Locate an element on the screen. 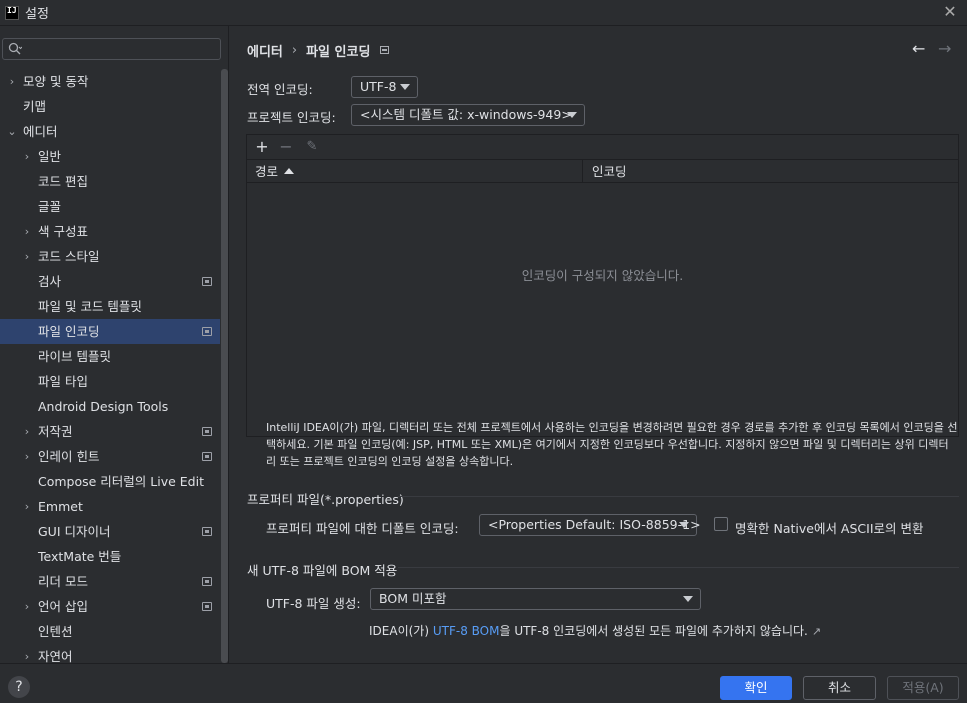 This screenshot has width=967, height=703. settings-search-input is located at coordinates (111, 49).